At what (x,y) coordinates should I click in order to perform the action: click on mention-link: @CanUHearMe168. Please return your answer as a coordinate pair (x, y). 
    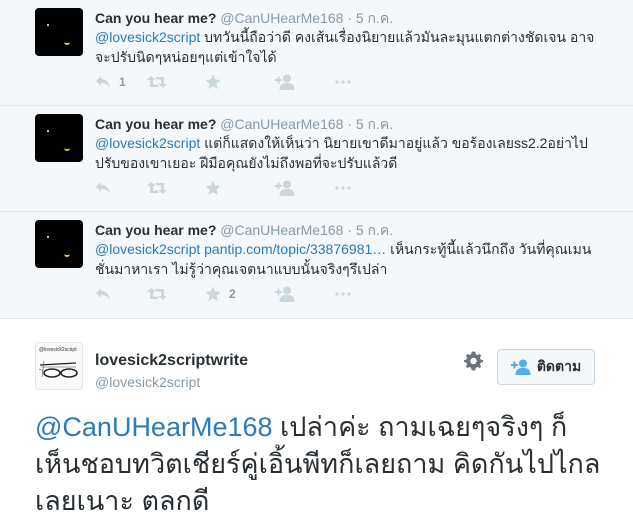
    Looking at the image, I should click on (154, 427).